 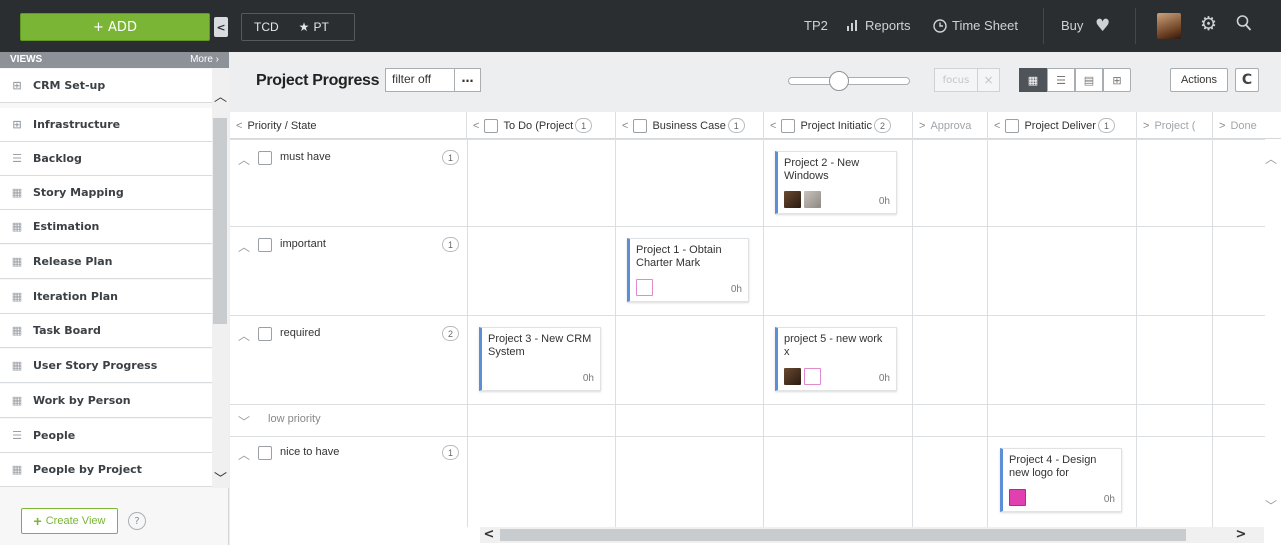 I want to click on project-card: project 5 - new work x 0h, so click(x=836, y=359).